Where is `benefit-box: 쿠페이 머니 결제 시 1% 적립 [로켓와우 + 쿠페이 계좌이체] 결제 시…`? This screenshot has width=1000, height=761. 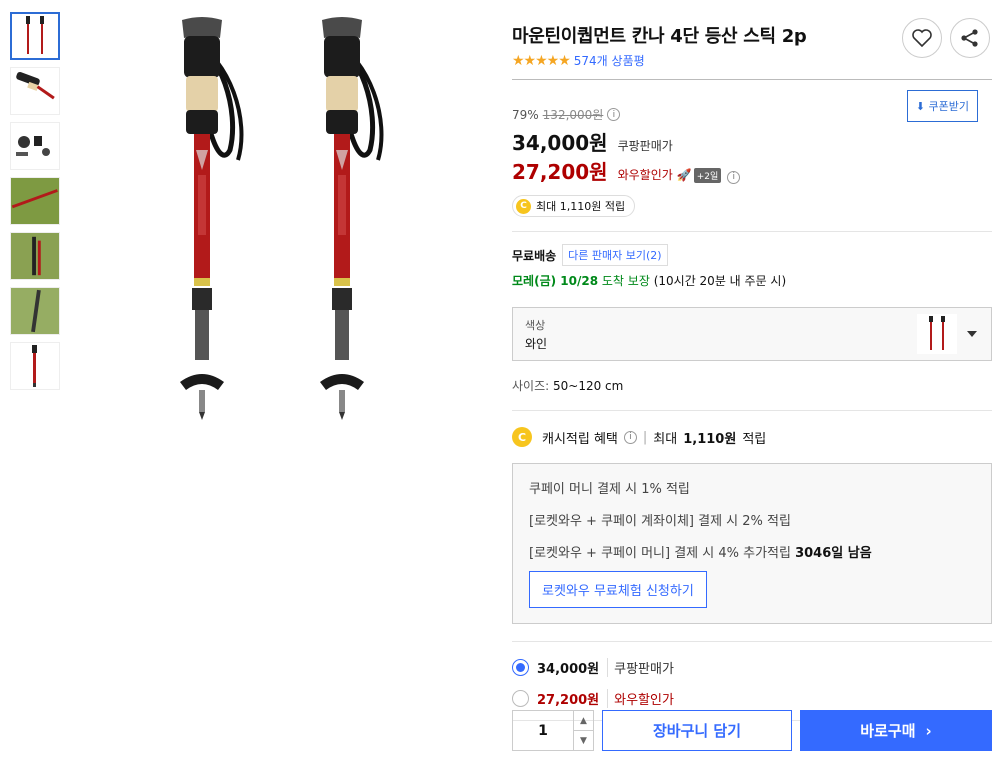
benefit-box: 쿠페이 머니 결제 시 1% 적립 [로켓와우 + 쿠페이 계좌이체] 결제 시… is located at coordinates (752, 543).